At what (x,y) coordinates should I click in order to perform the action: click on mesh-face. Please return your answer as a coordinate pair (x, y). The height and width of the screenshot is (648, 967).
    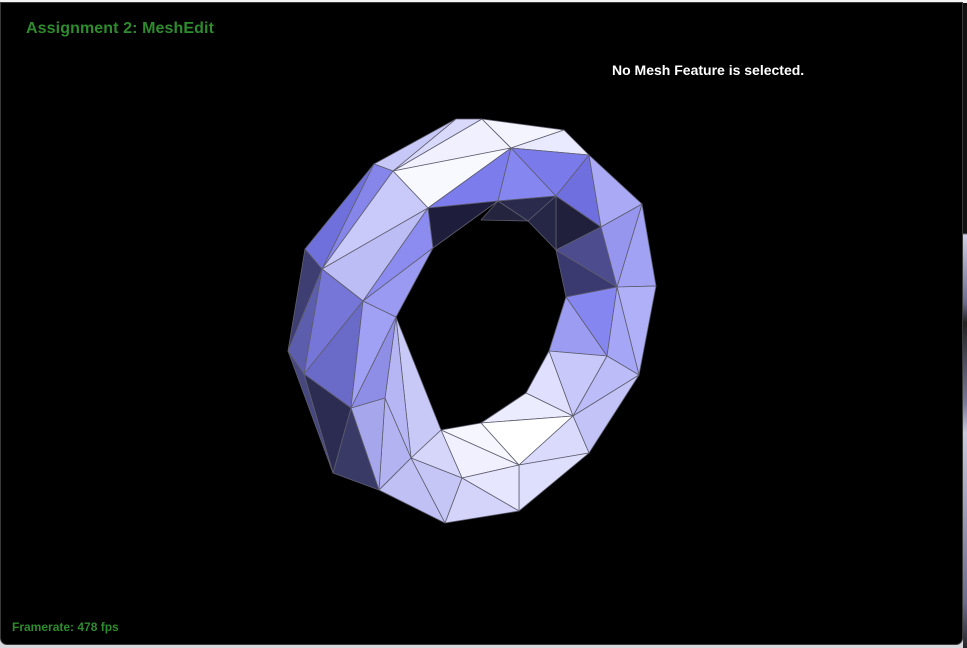
    Looking at the image, I should click on (463, 224).